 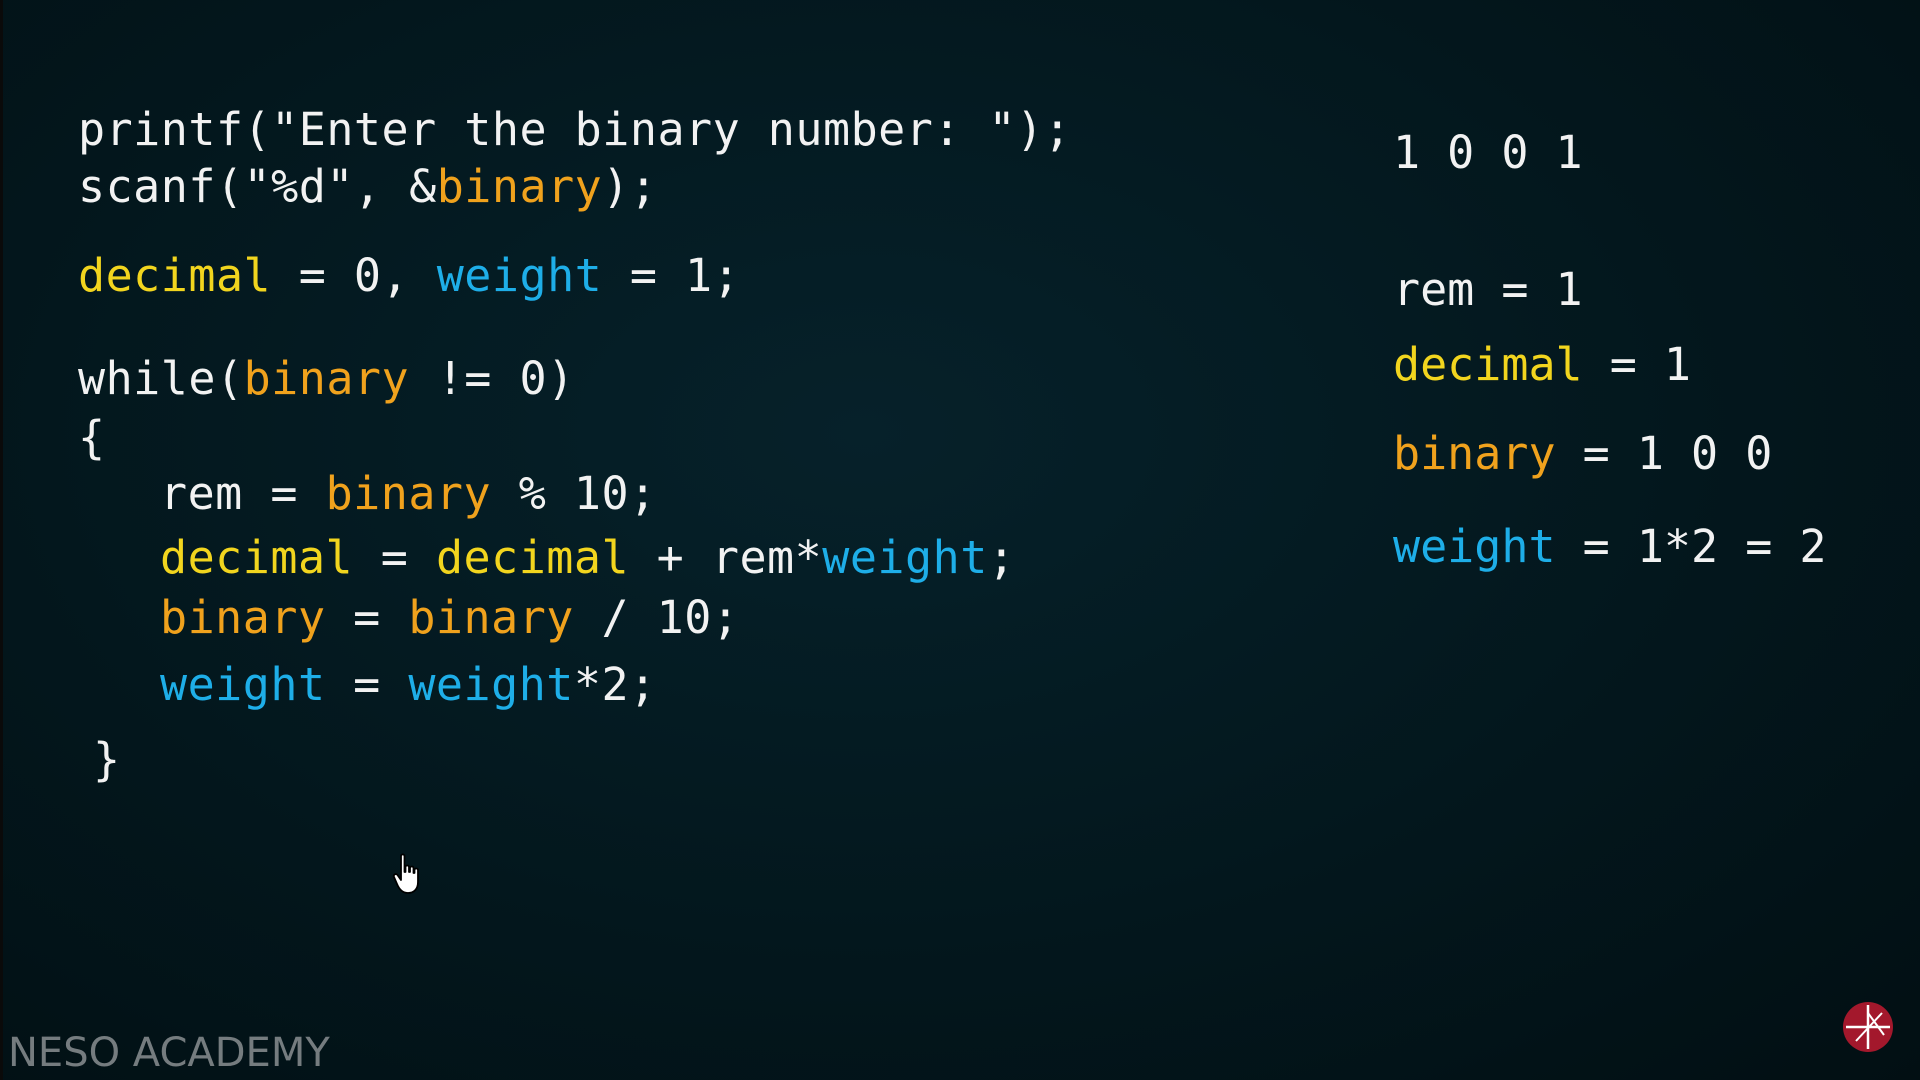 I want to click on code-line-weight: weight = weight*2;, so click(x=408, y=684).